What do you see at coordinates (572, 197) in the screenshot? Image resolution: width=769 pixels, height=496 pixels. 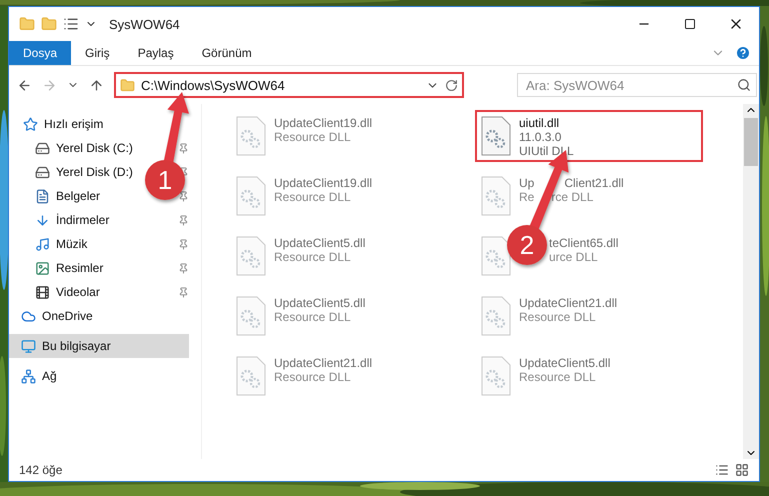 I see `file-detail: rce DLL` at bounding box center [572, 197].